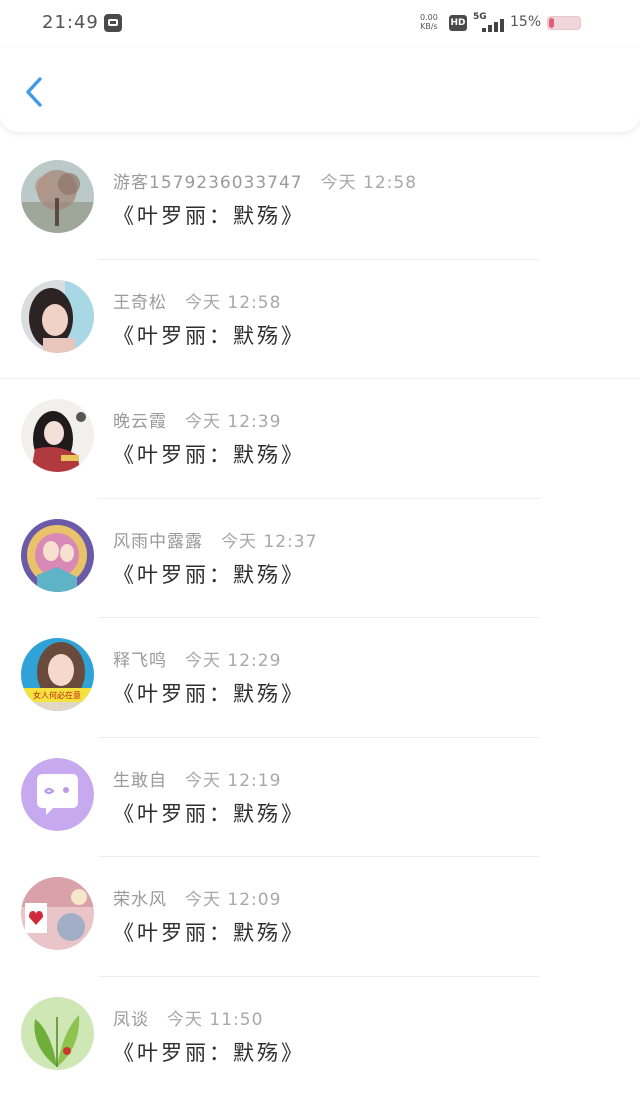 The width and height of the screenshot is (640, 1096). I want to click on battery-icon, so click(564, 23).